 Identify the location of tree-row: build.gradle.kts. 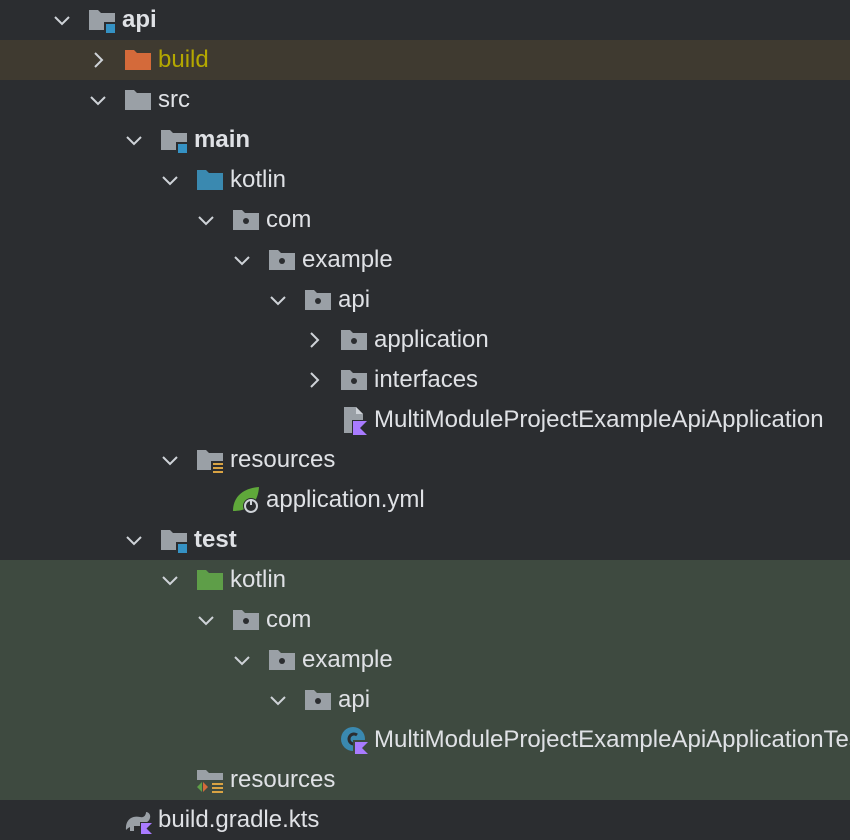
(425, 820).